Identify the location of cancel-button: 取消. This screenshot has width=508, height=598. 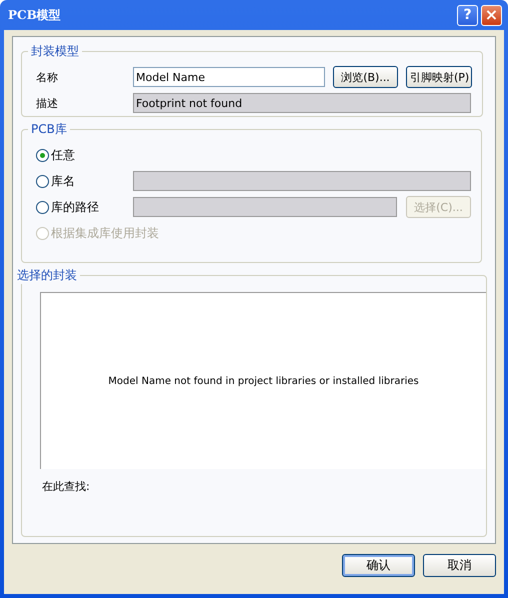
(459, 565).